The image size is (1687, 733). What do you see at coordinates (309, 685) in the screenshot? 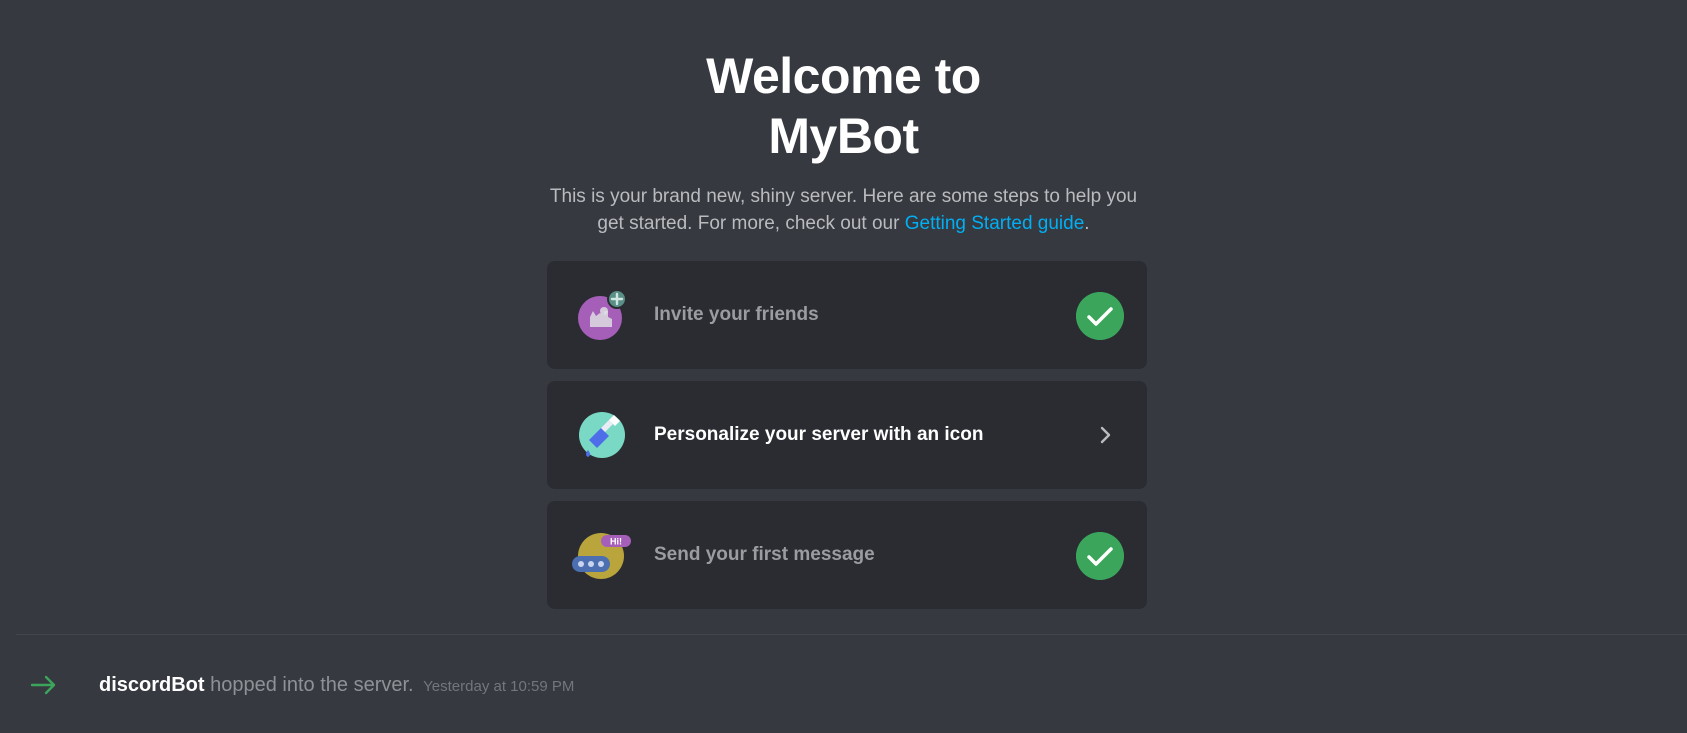
I see `join-message-body: hopped into the server.` at bounding box center [309, 685].